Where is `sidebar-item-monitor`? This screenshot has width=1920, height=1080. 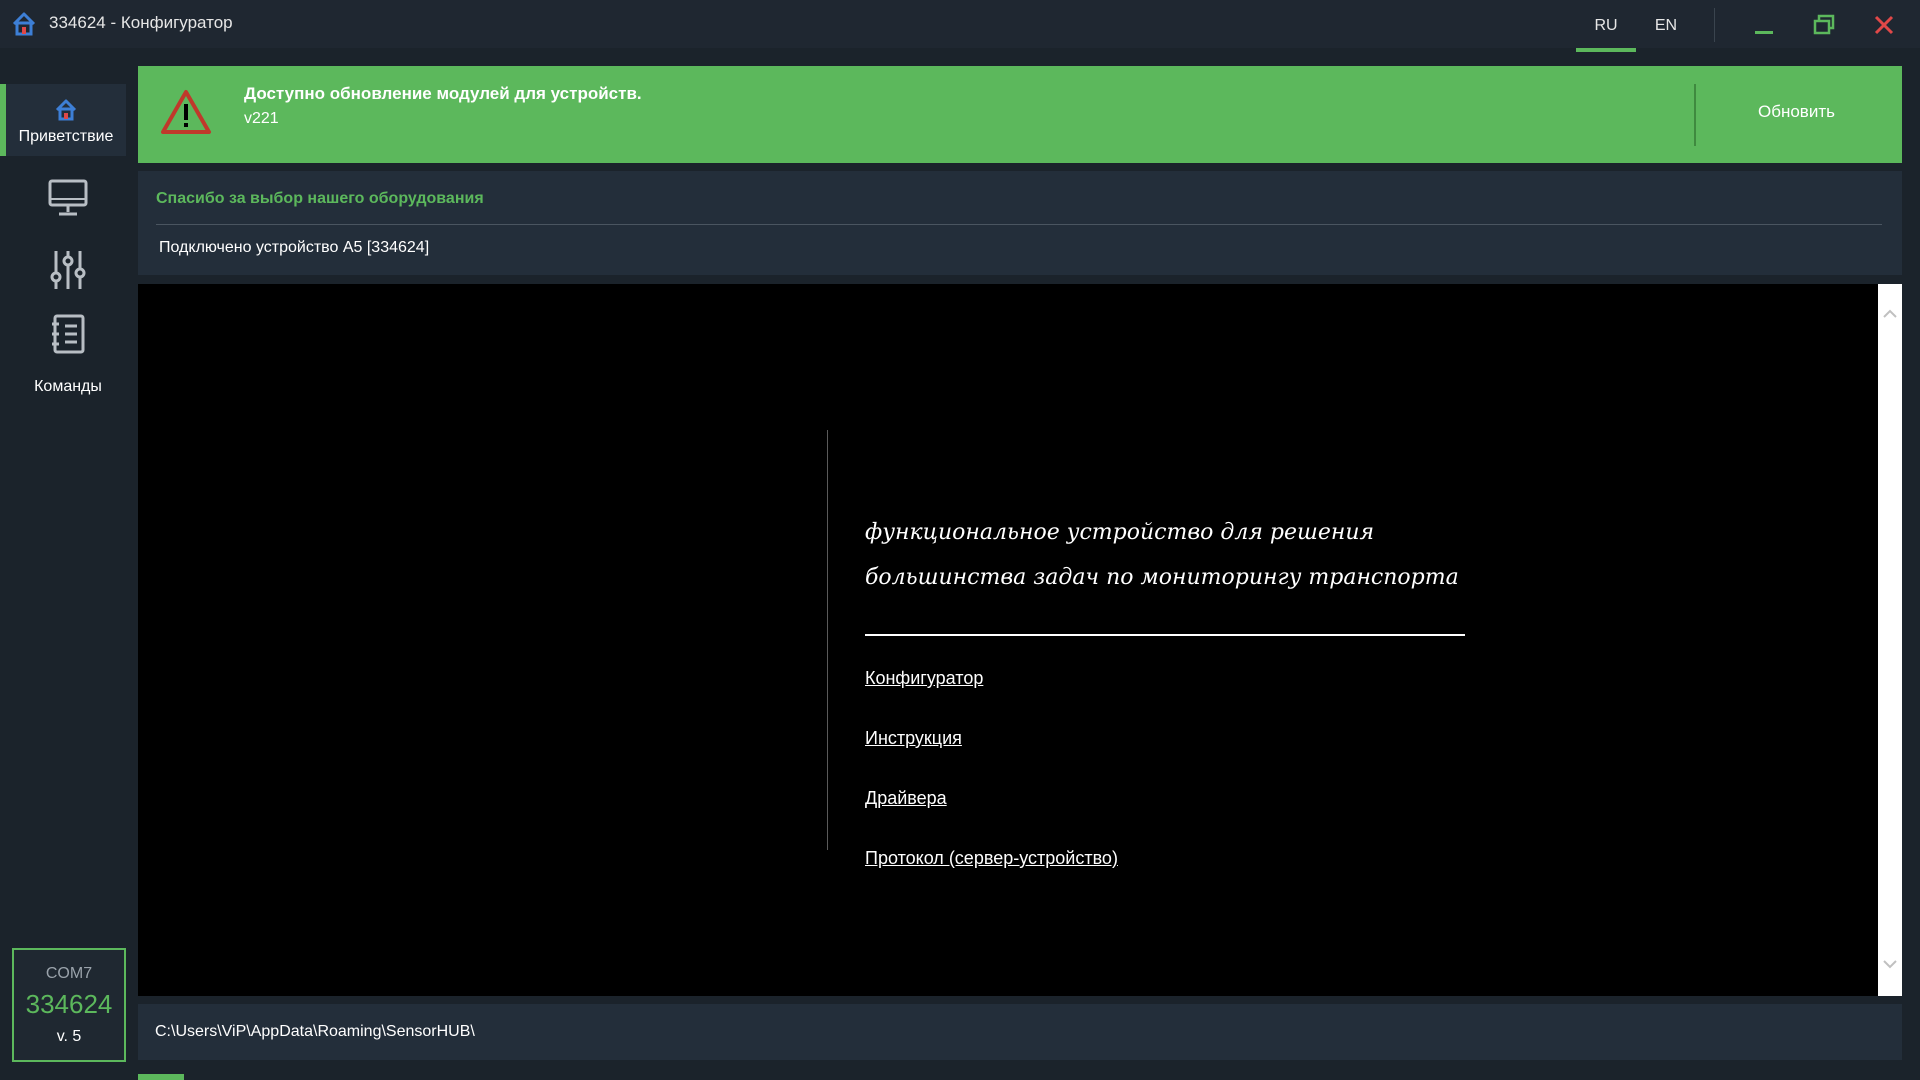
sidebar-item-monitor is located at coordinates (68, 198).